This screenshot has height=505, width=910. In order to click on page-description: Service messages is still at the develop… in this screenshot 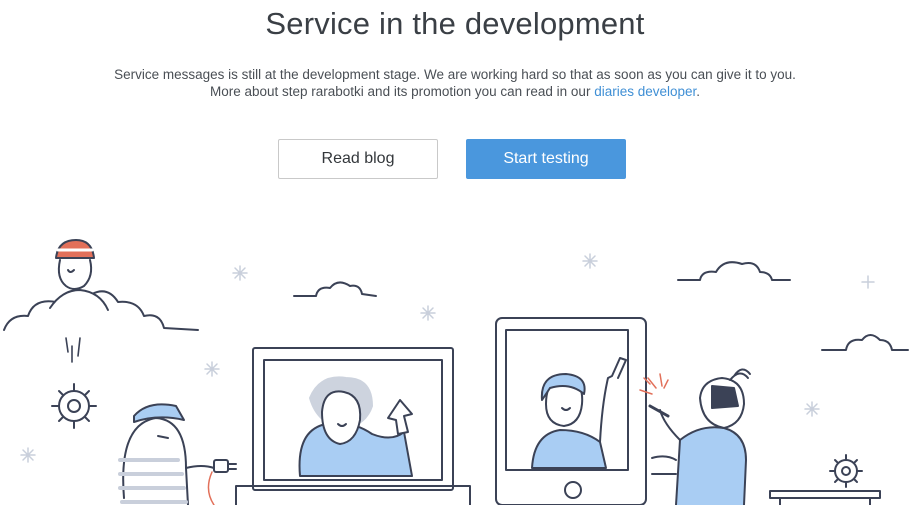, I will do `click(455, 83)`.